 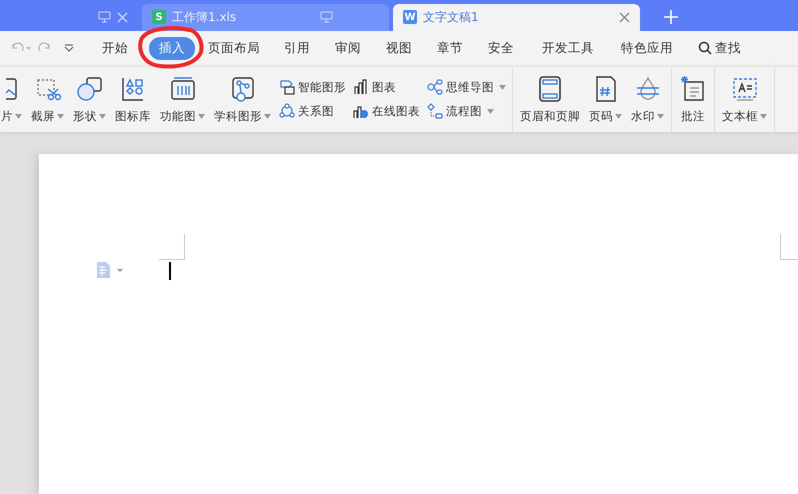 I want to click on ribbon-button: 图标库, so click(x=133, y=99).